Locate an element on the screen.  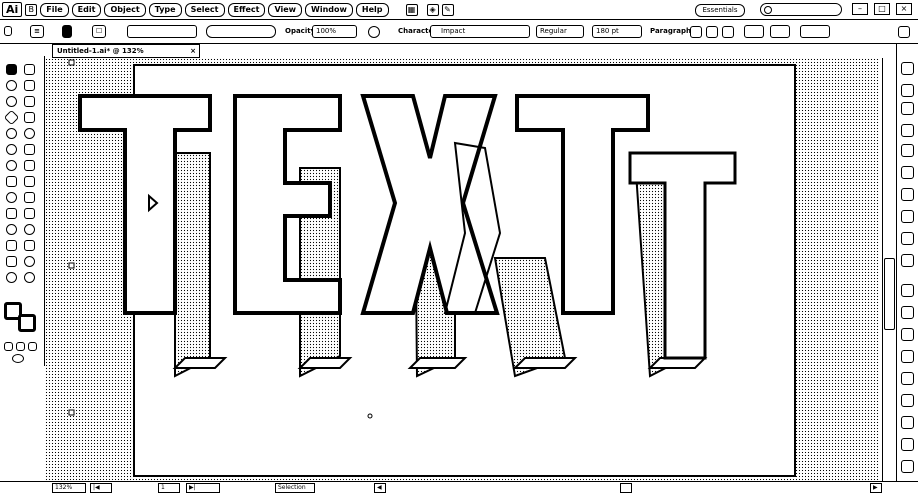
pencil-tool-icon is located at coordinates (29, 133).